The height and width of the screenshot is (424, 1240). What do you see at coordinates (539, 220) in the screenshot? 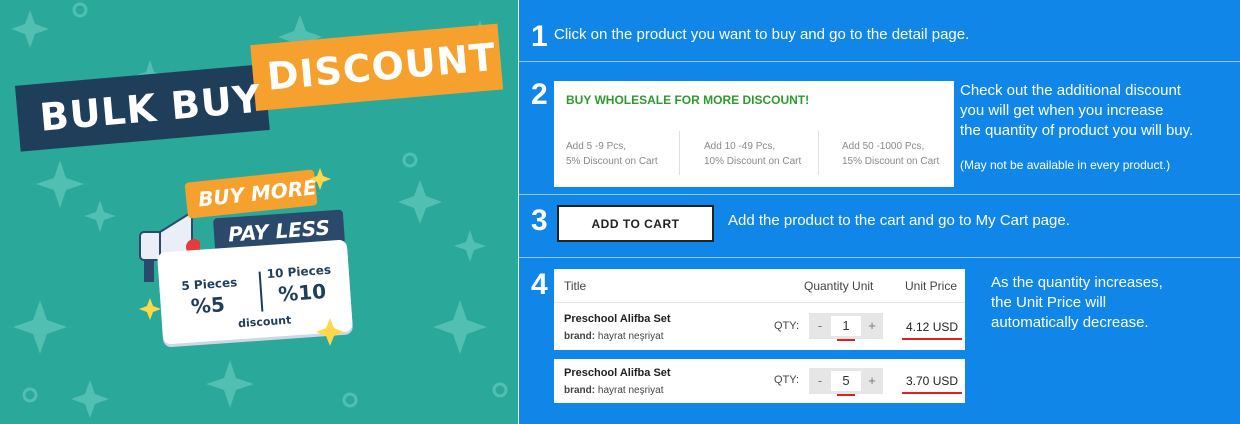
I see `step-3-number: 3` at bounding box center [539, 220].